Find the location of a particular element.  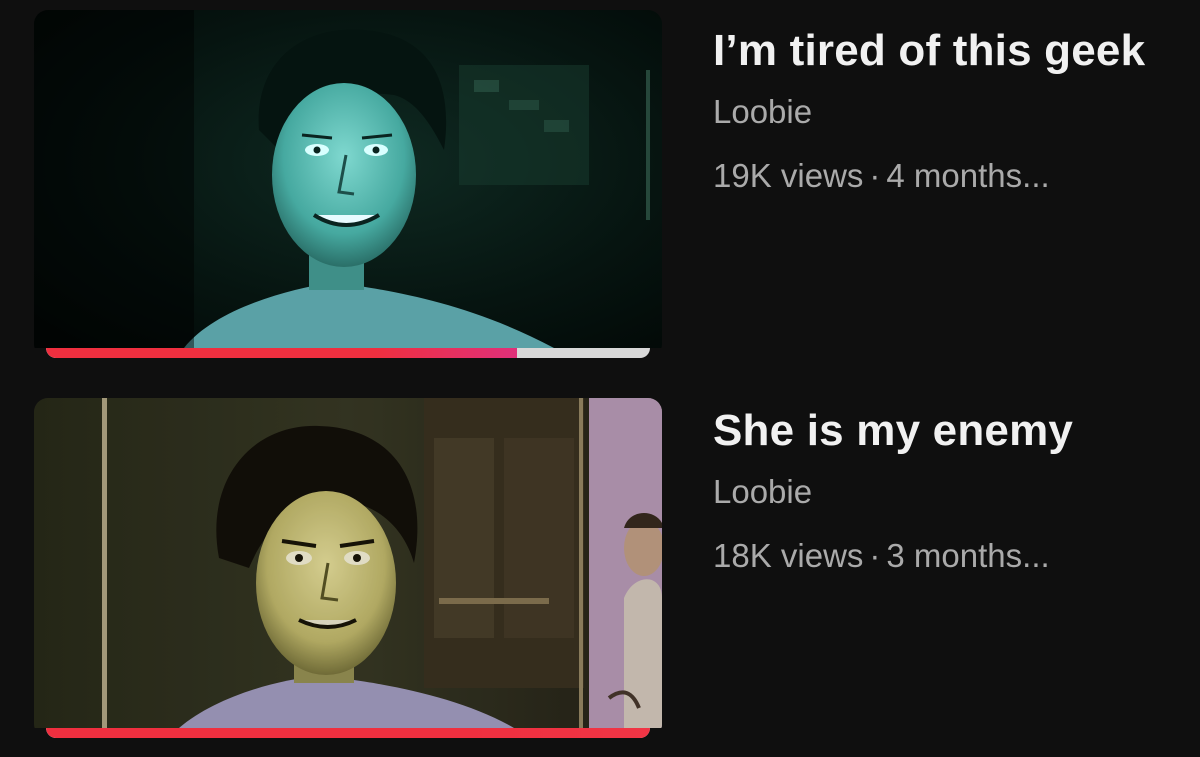

video-title: She is my enemy is located at coordinates (943, 431).